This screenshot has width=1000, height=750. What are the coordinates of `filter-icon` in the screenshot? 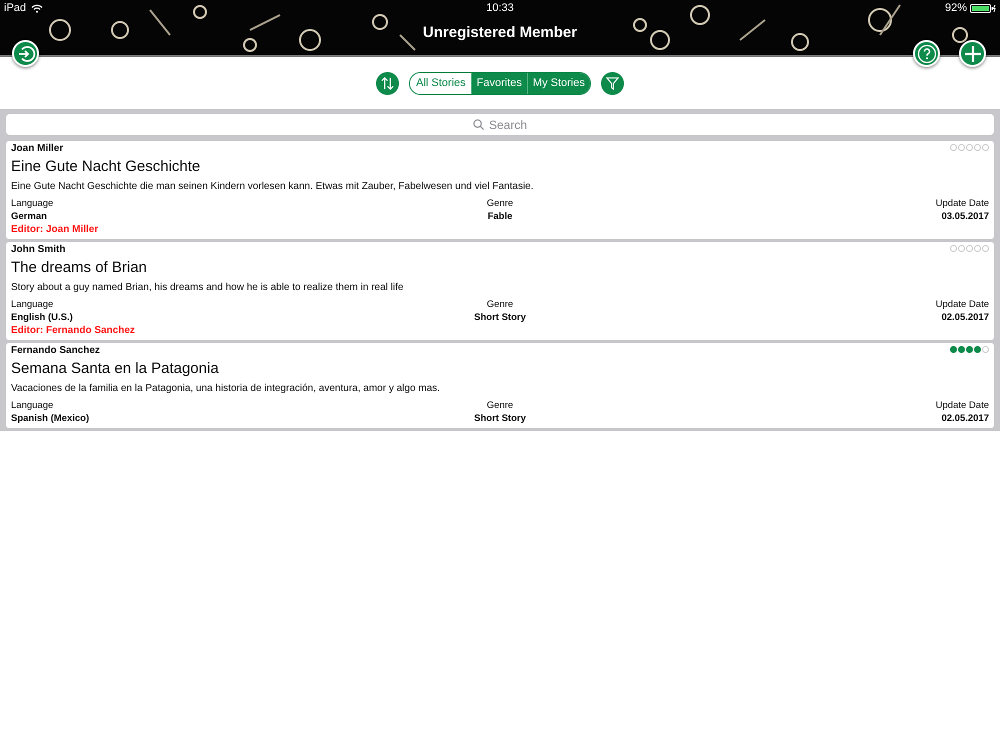 It's located at (612, 83).